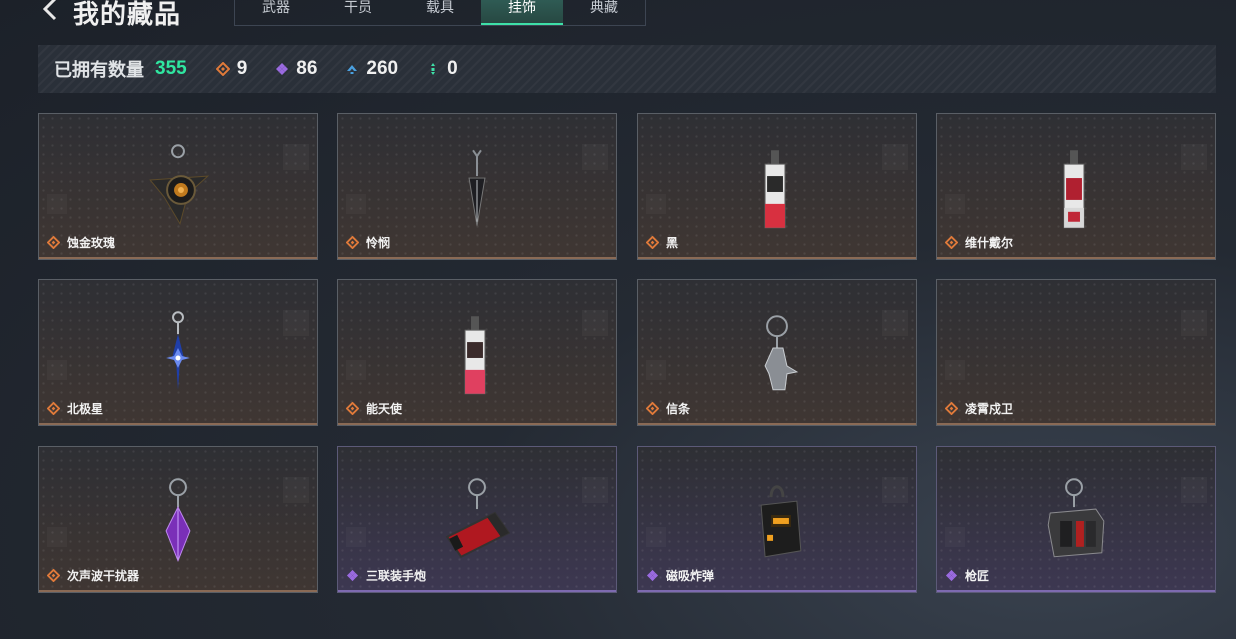 This screenshot has height=639, width=1236. I want to click on statue-charm-icon, so click(781, 353).